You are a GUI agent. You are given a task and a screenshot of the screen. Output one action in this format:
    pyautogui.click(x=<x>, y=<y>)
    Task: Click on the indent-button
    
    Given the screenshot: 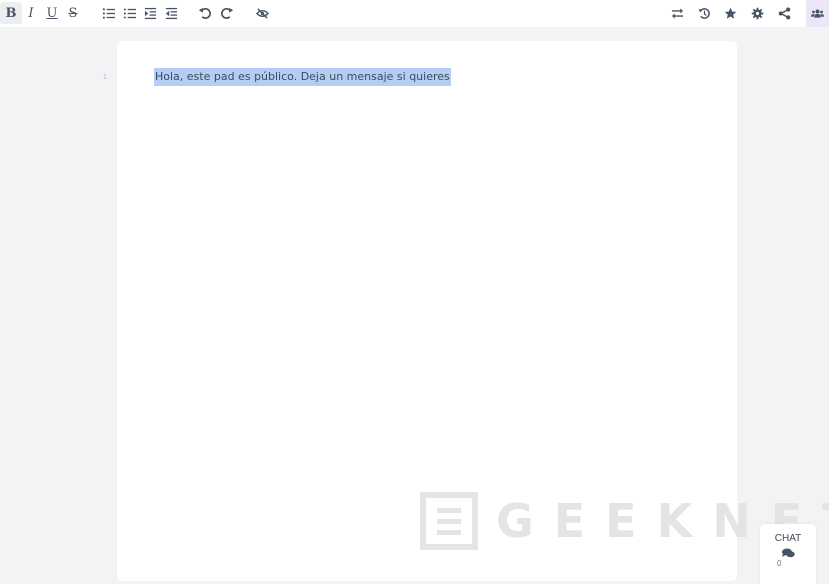 What is the action you would take?
    pyautogui.click(x=150, y=13)
    